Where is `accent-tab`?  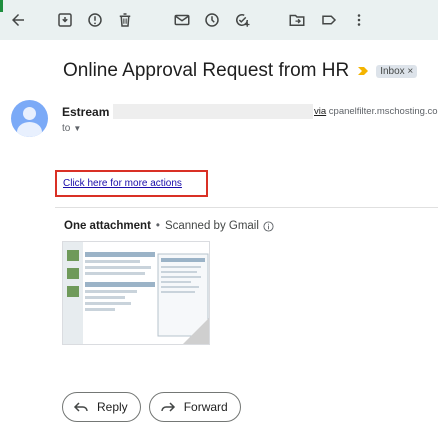 accent-tab is located at coordinates (1, 6).